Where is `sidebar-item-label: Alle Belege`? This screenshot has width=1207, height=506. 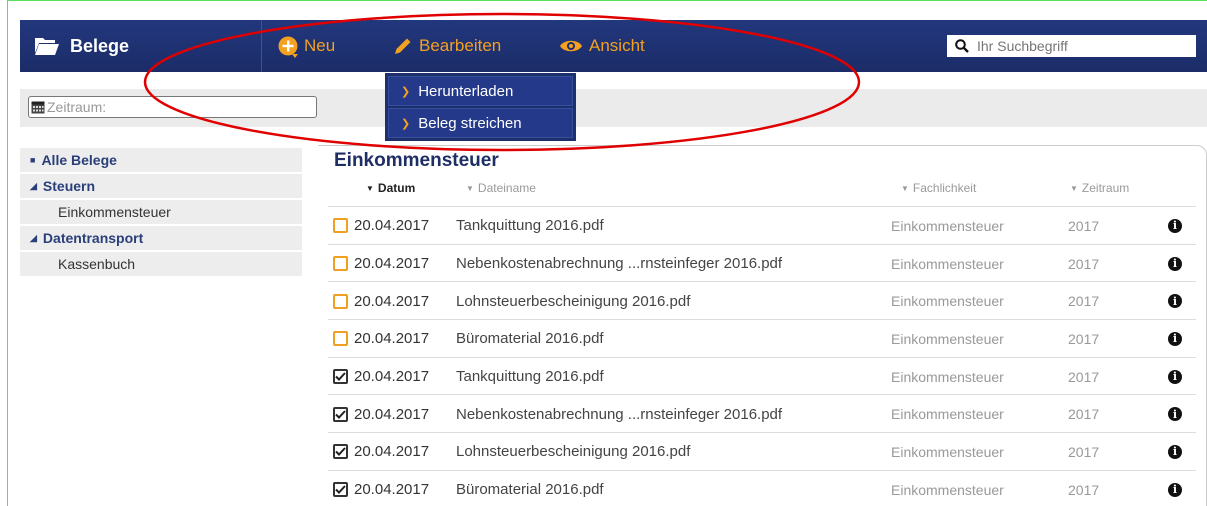 sidebar-item-label: Alle Belege is located at coordinates (79, 160).